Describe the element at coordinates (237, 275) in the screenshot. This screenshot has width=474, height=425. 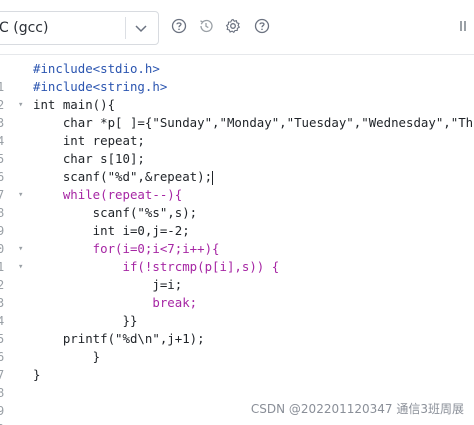
I see `code-line: 2 ▾ if(!strcmp(p[i],s)) {` at that location.